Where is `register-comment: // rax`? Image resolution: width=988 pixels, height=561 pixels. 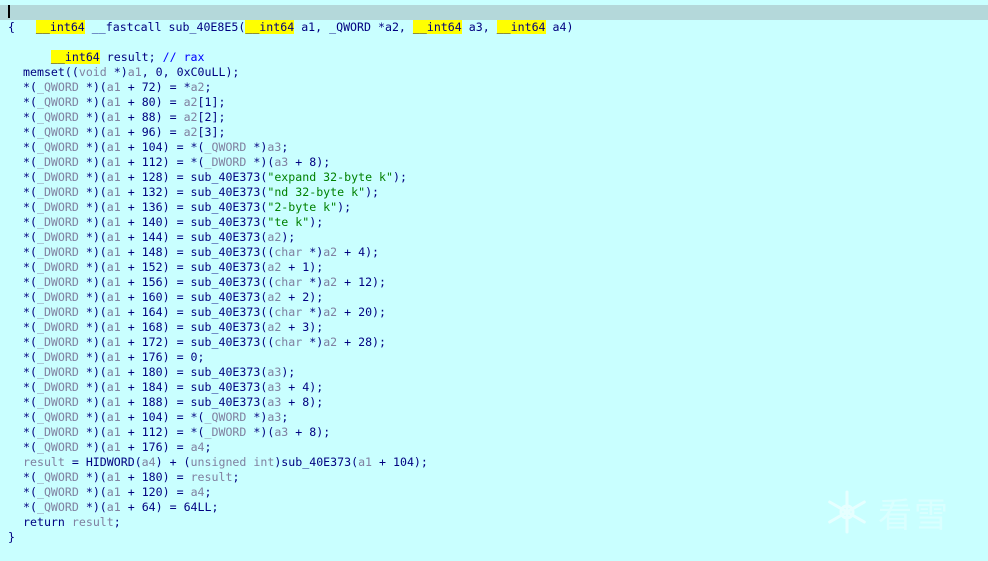
register-comment: // rax is located at coordinates (183, 57).